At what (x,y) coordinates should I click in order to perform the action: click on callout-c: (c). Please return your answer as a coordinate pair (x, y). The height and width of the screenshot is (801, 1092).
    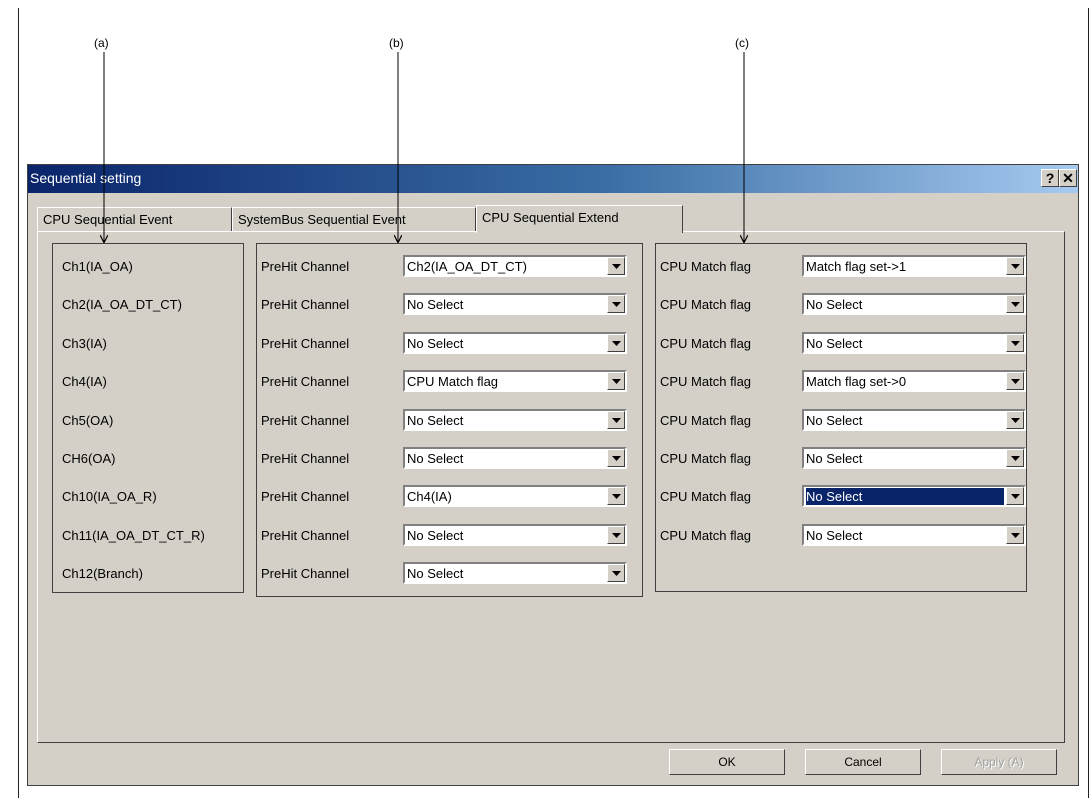
    Looking at the image, I should click on (742, 43).